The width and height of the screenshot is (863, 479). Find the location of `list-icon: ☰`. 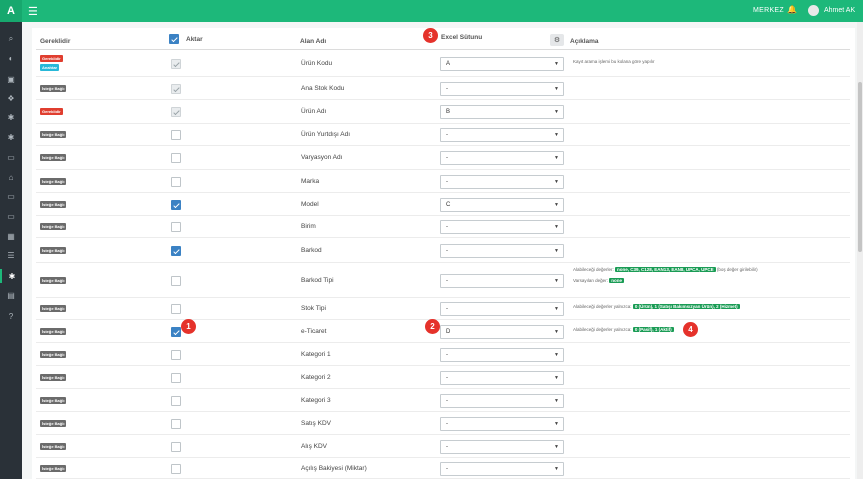

list-icon: ☰ is located at coordinates (11, 255).